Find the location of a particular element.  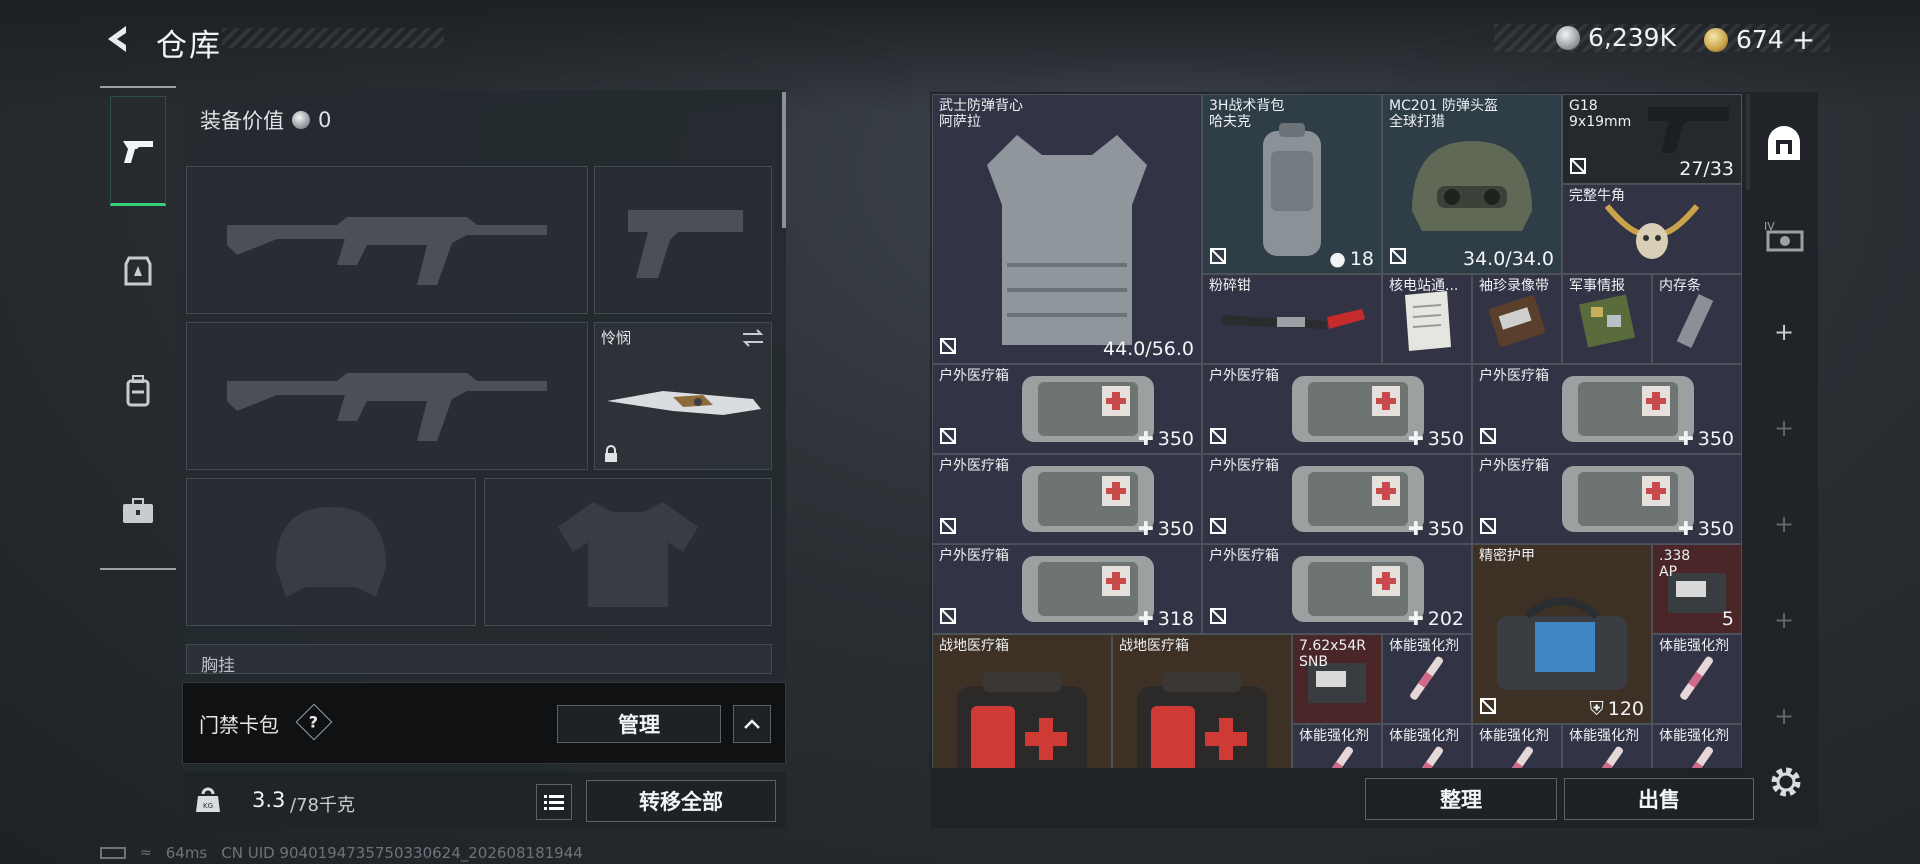

weight-max: /78千克 is located at coordinates (322, 805).